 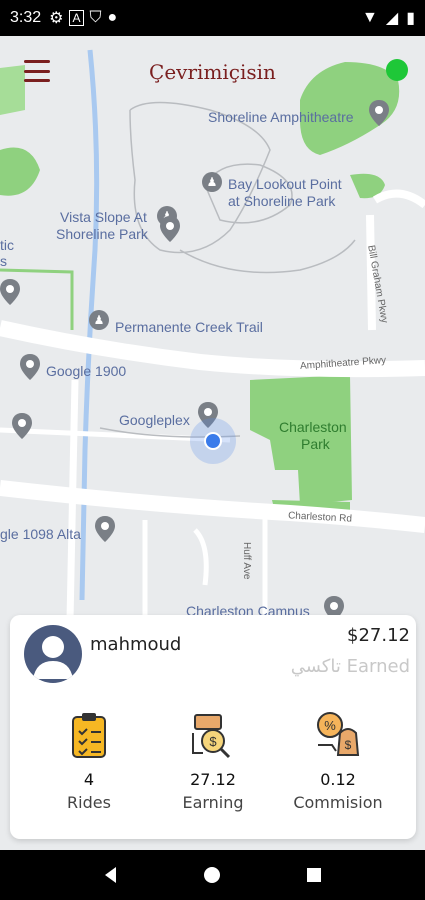 What do you see at coordinates (89, 735) in the screenshot?
I see `clipboard-icon` at bounding box center [89, 735].